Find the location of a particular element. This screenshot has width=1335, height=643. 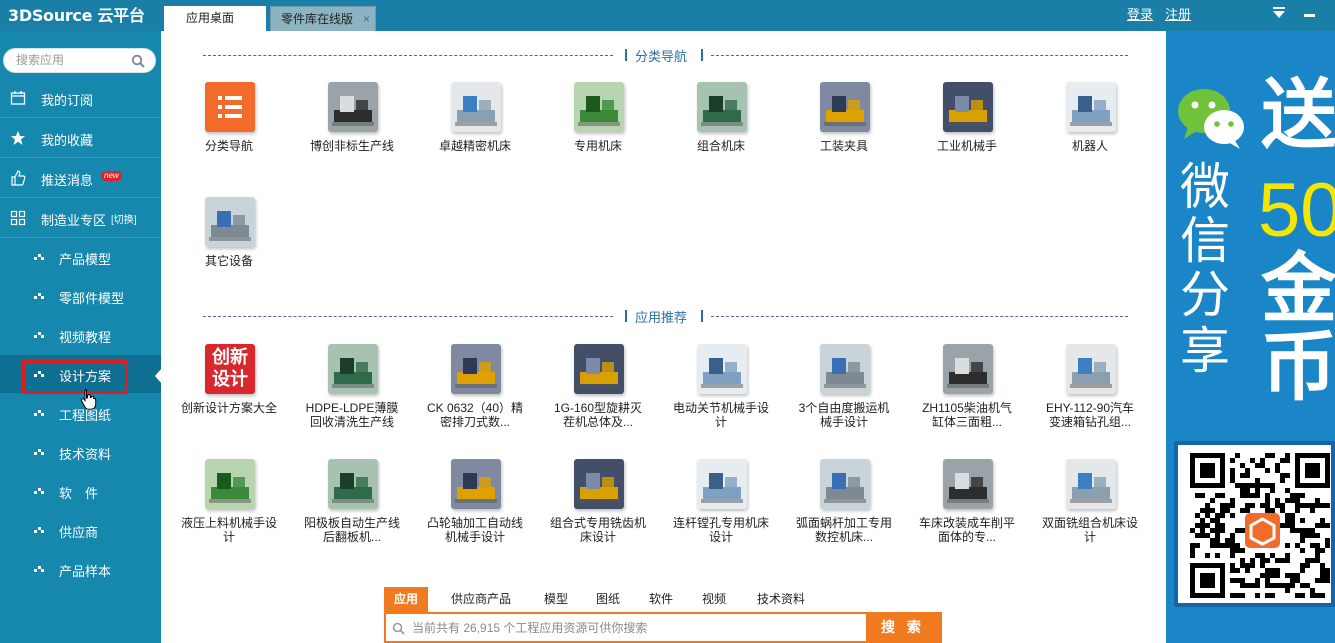

app-tile: 其它设备 is located at coordinates (229, 251).